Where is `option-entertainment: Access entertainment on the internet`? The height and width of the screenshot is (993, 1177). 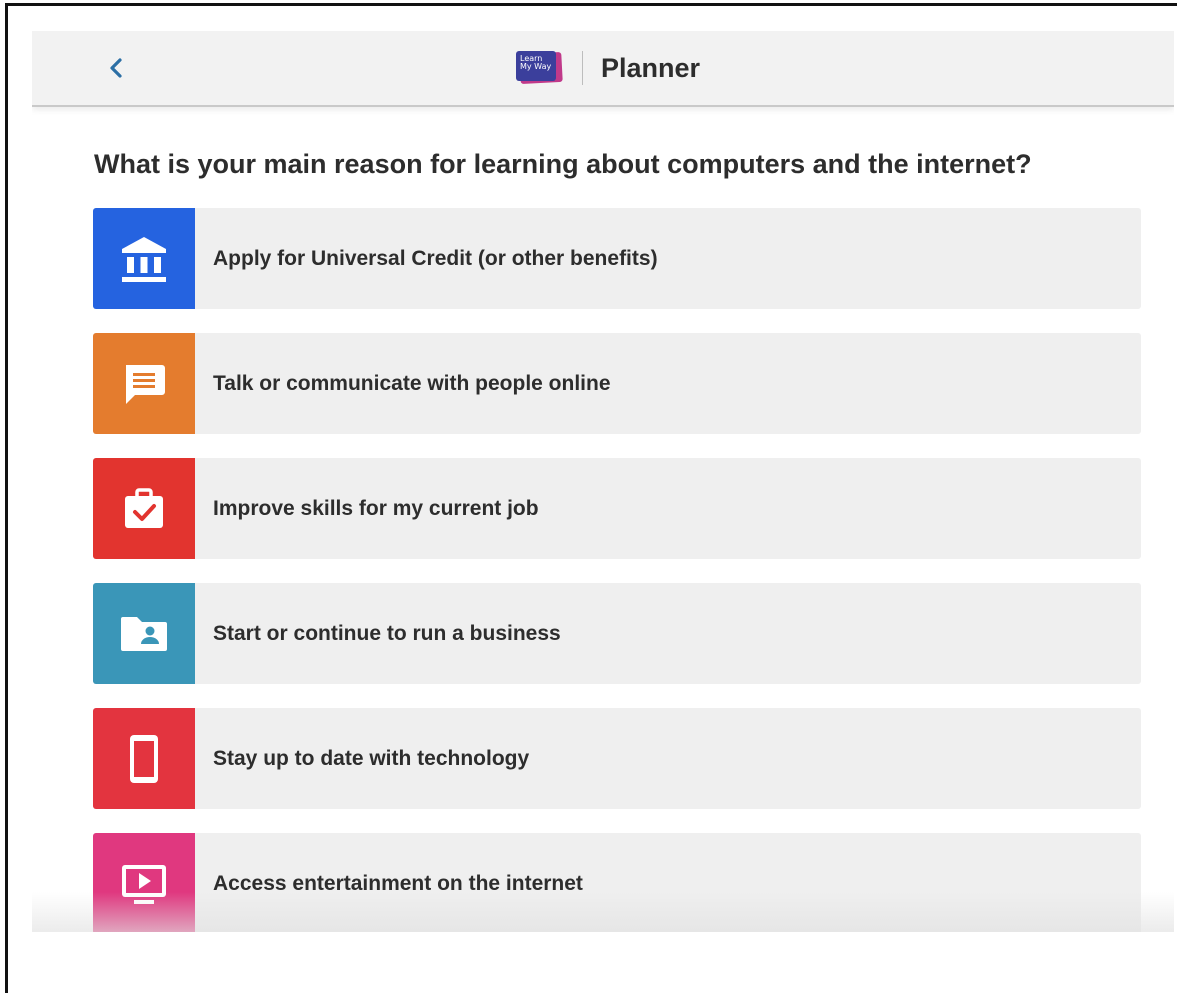
option-entertainment: Access entertainment on the internet is located at coordinates (617, 882).